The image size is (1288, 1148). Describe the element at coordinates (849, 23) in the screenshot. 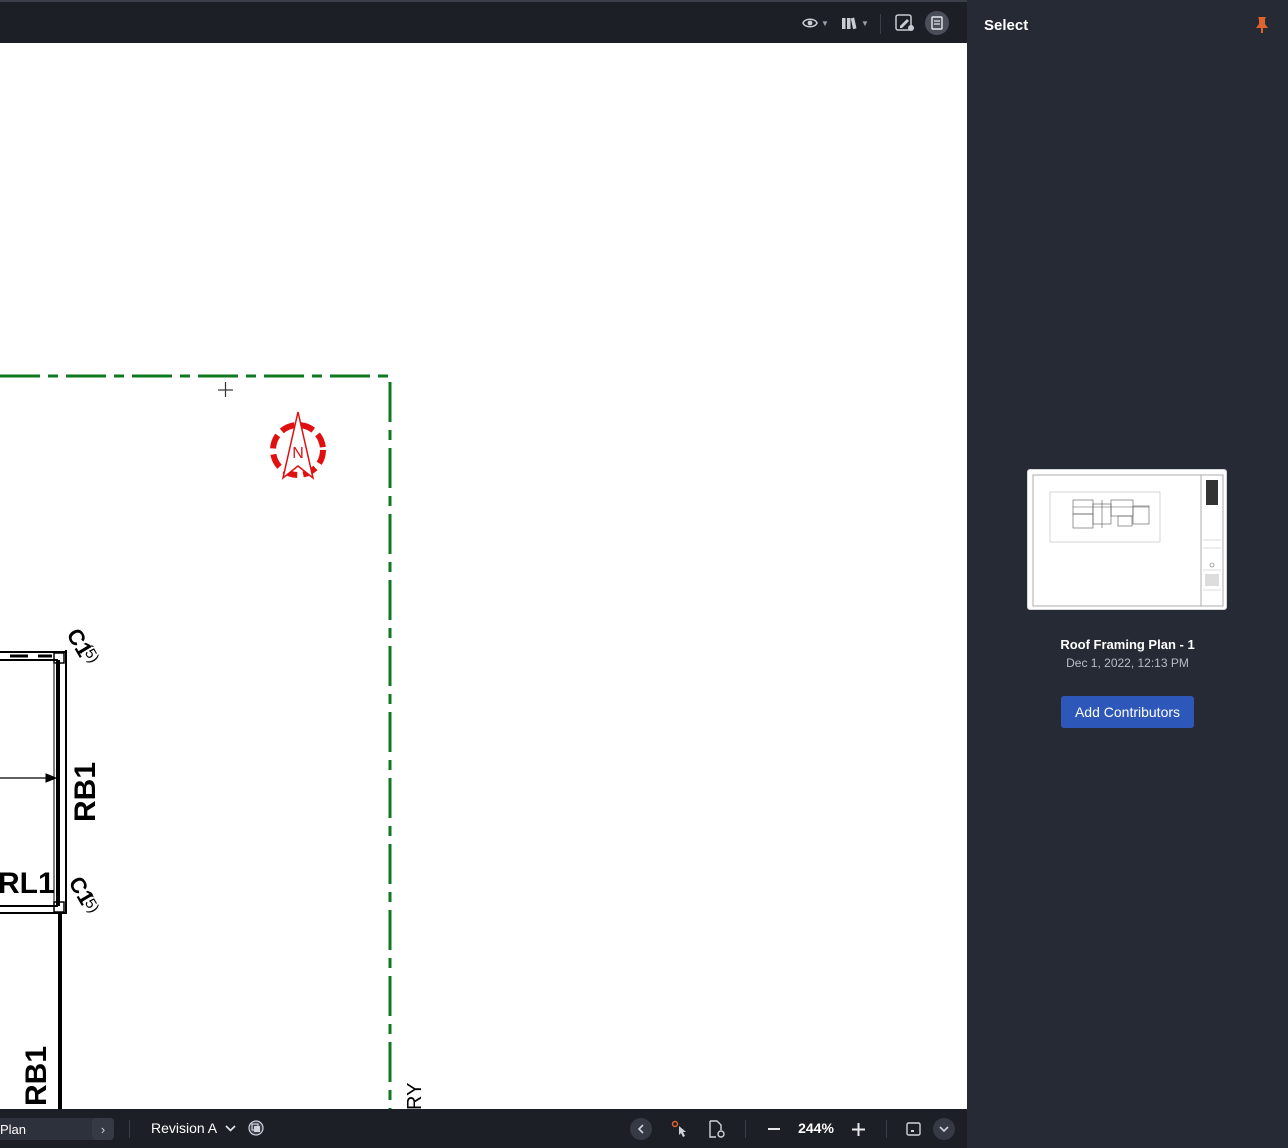

I see `library-icon` at that location.